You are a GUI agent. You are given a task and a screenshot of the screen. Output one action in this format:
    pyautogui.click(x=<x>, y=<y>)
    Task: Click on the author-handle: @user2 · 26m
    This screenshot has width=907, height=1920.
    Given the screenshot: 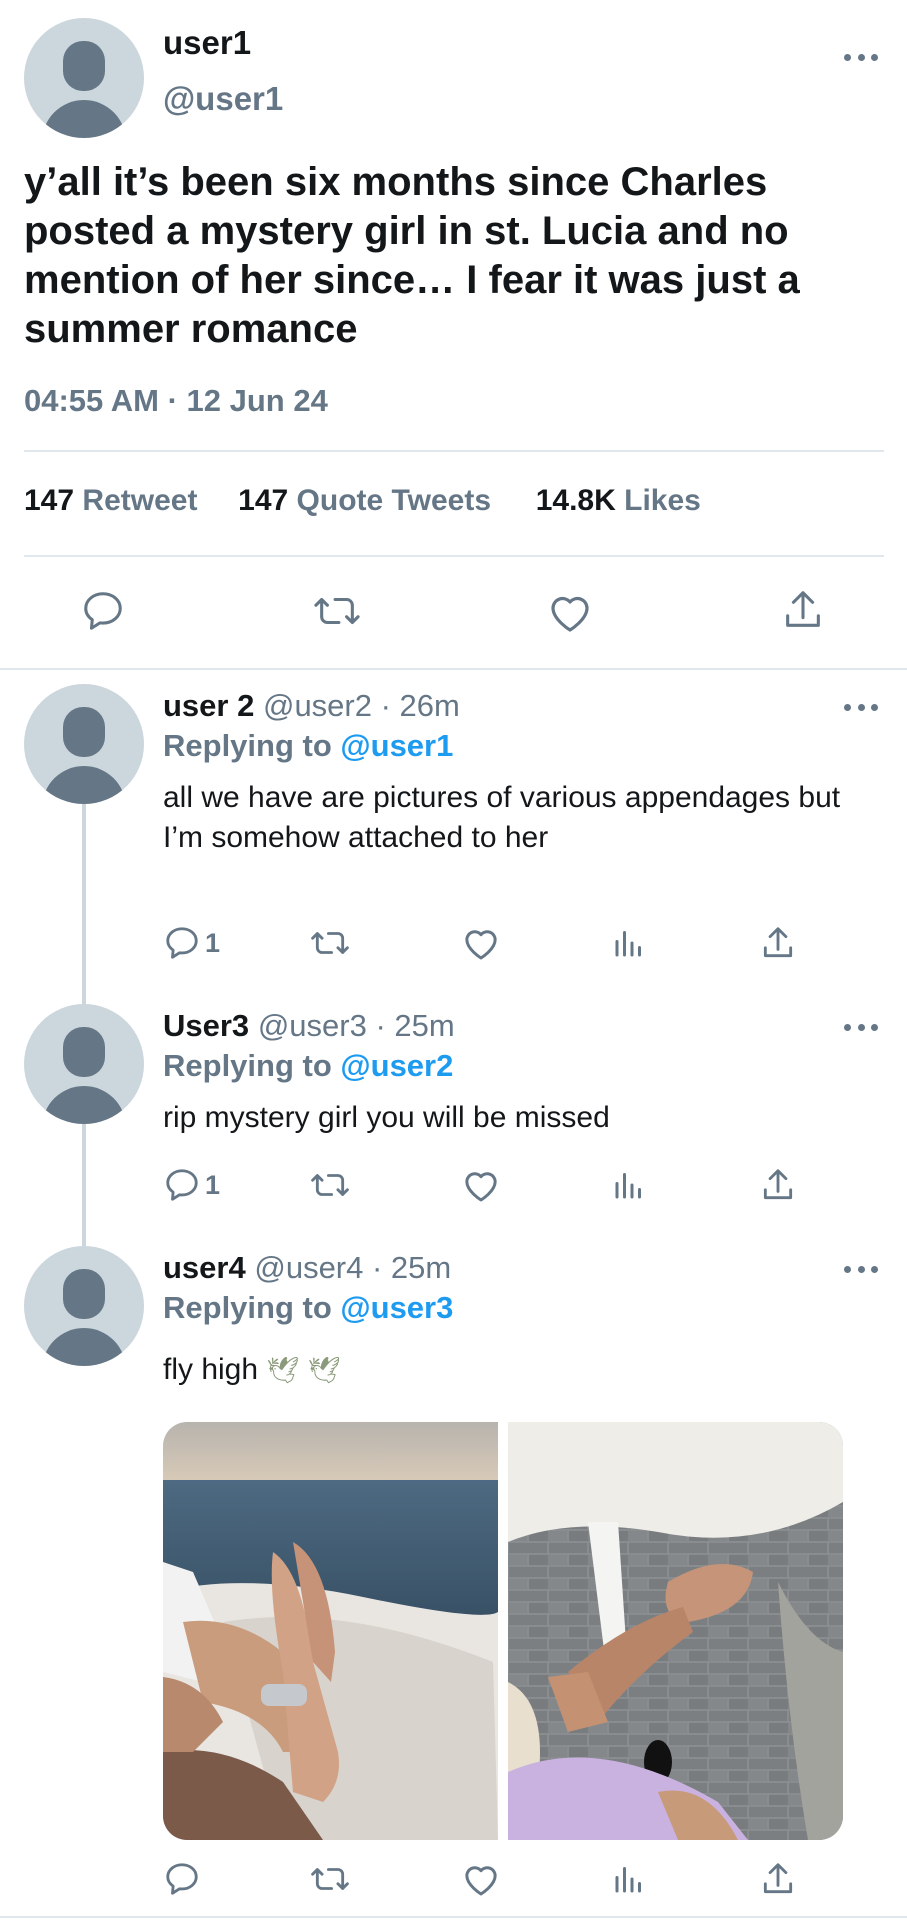 What is the action you would take?
    pyautogui.click(x=361, y=705)
    